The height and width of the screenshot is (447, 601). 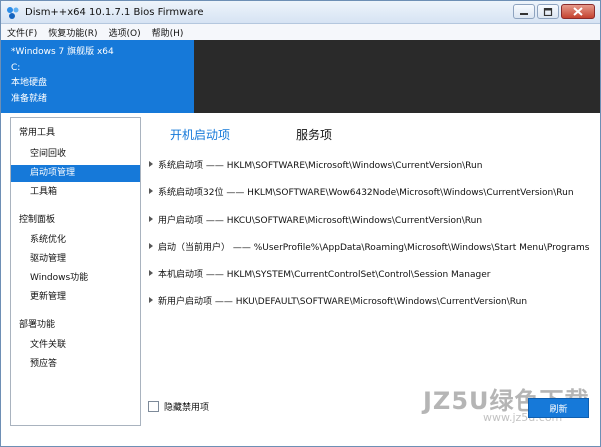 What do you see at coordinates (153, 406) in the screenshot?
I see `hide-disabled-checkbox` at bounding box center [153, 406].